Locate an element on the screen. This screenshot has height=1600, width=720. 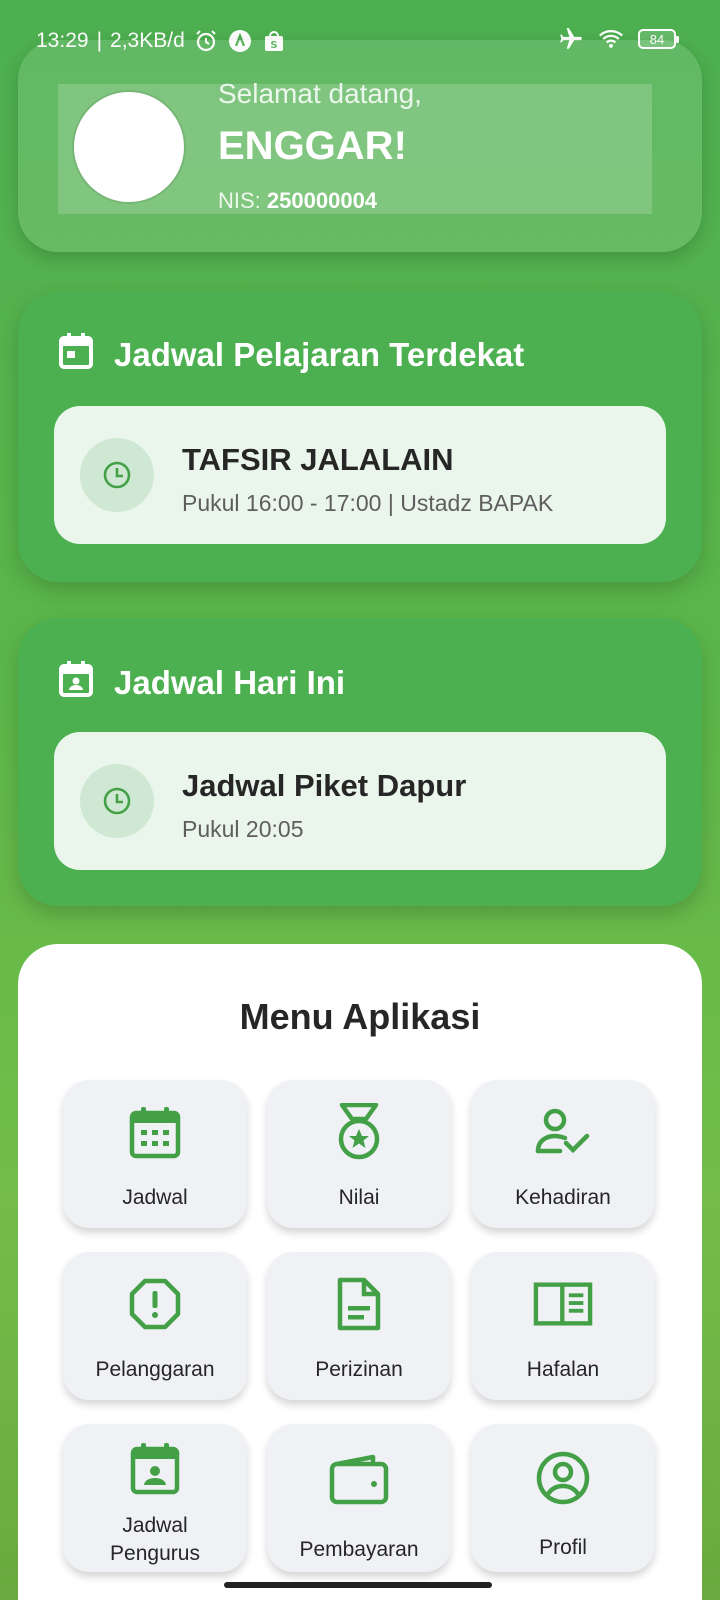
menu-item-pelanggaran: Pelanggaran is located at coordinates (155, 1326).